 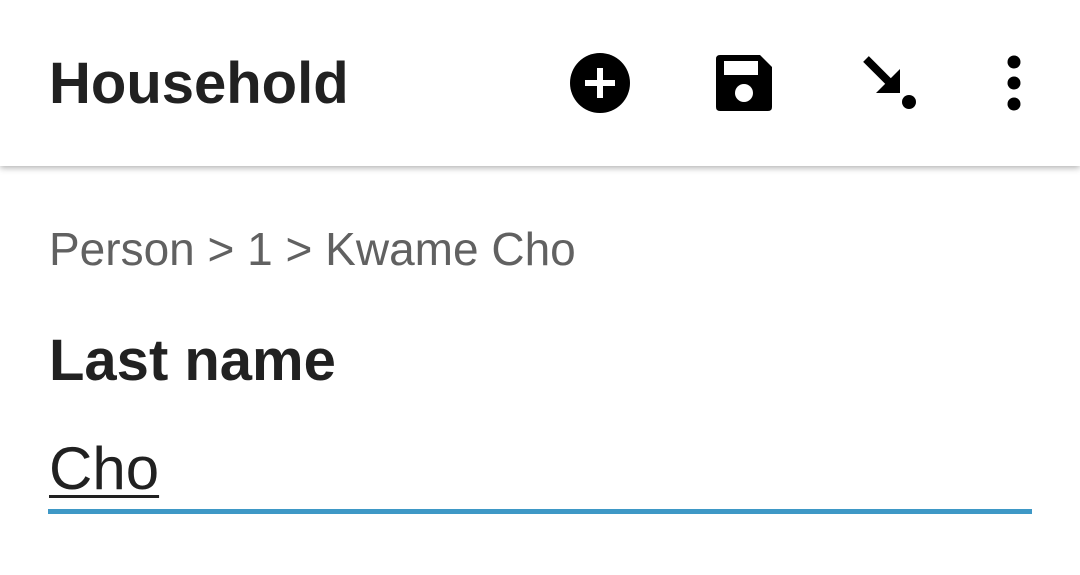 I want to click on save-button, so click(x=744, y=83).